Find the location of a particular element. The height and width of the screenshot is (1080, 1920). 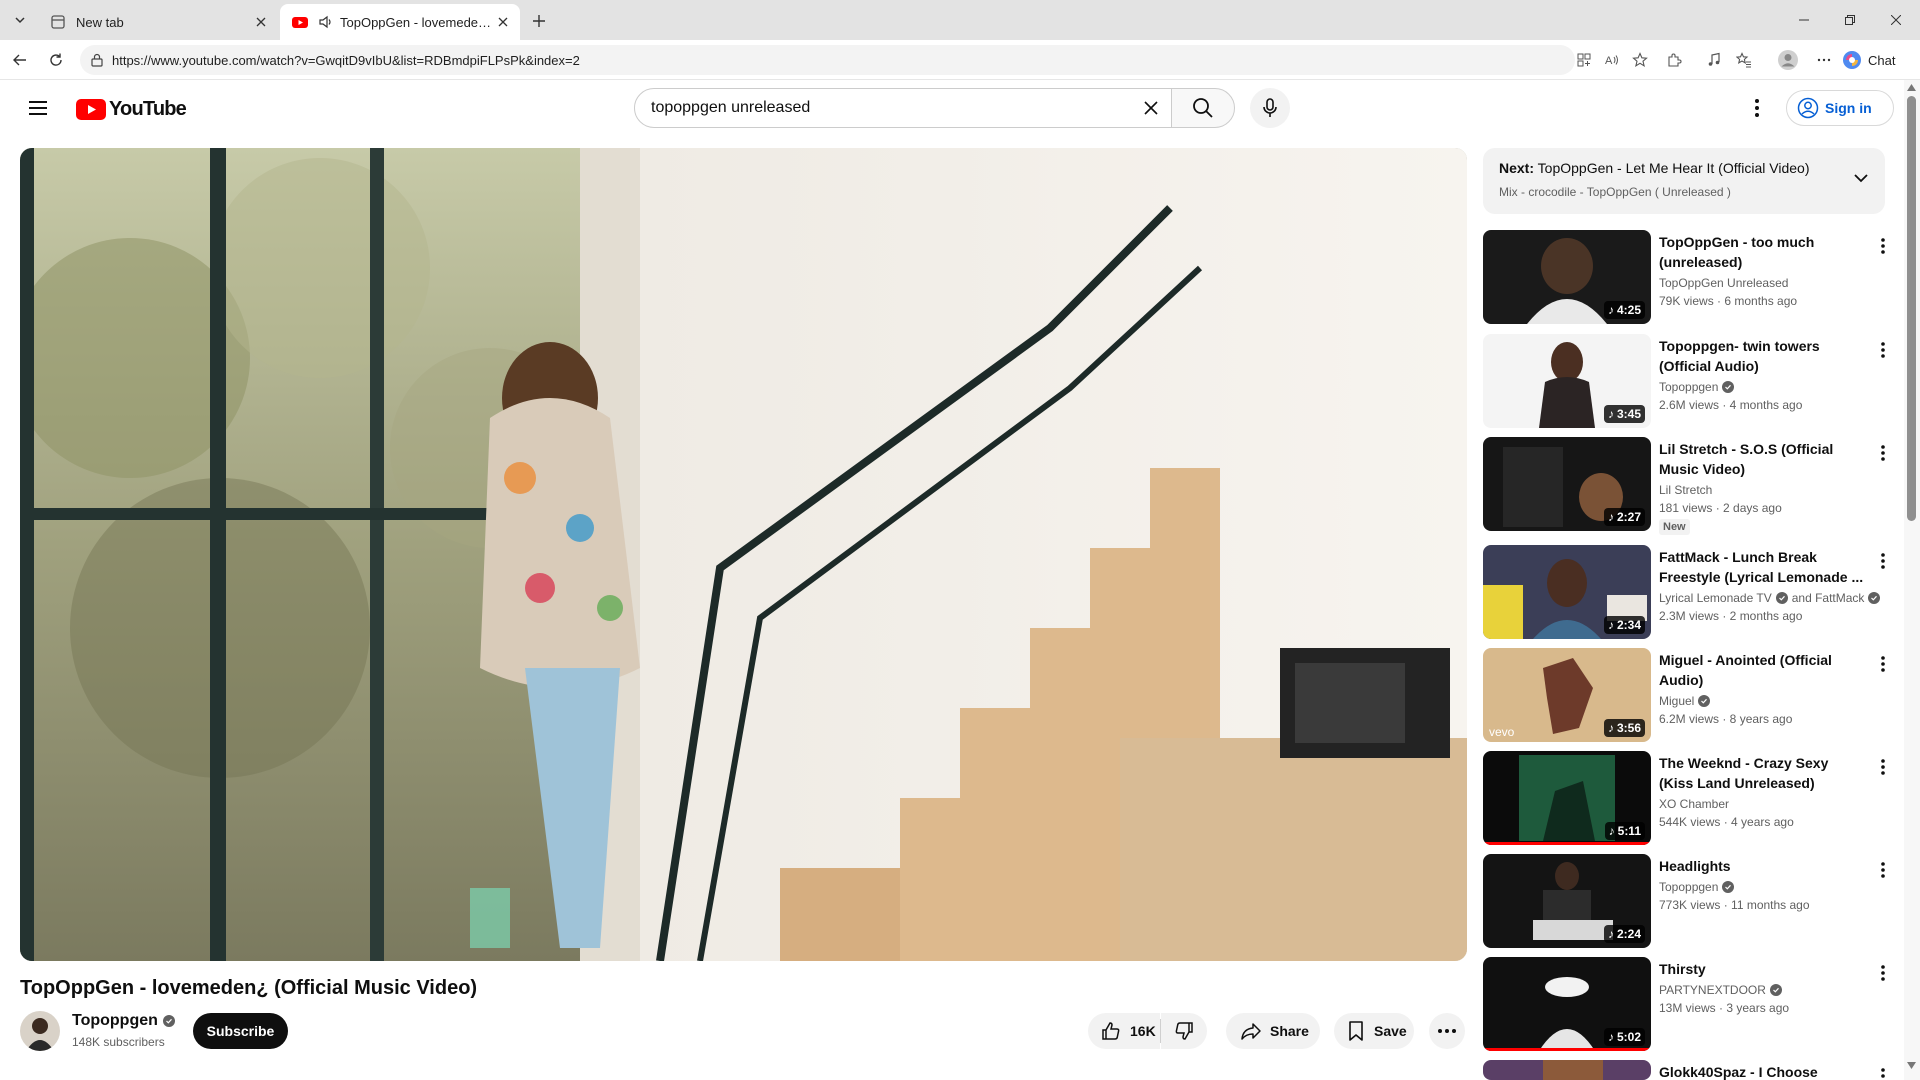

rec-title: Topoppgen- twin towers (Official Audio) is located at coordinates (1759, 356).